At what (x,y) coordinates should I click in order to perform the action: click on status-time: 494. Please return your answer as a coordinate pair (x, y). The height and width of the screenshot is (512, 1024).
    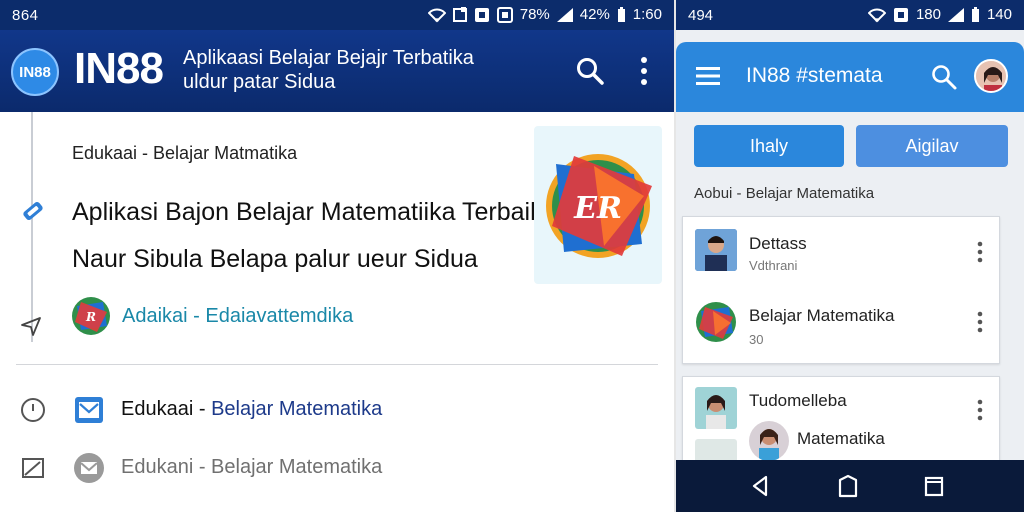
    Looking at the image, I should click on (701, 15).